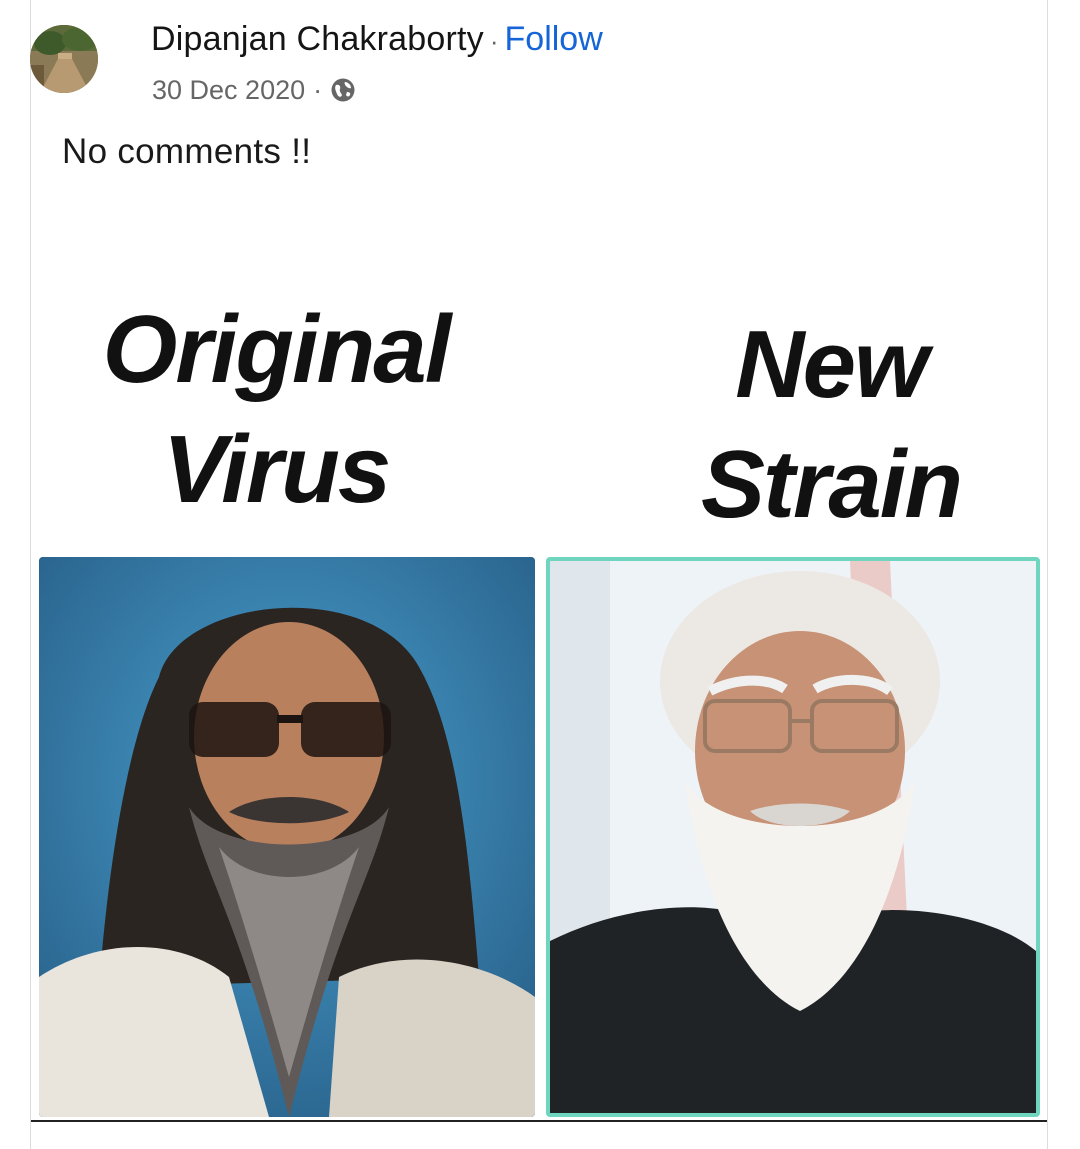 This screenshot has height=1149, width=1080. What do you see at coordinates (539, 1121) in the screenshot?
I see `divider` at bounding box center [539, 1121].